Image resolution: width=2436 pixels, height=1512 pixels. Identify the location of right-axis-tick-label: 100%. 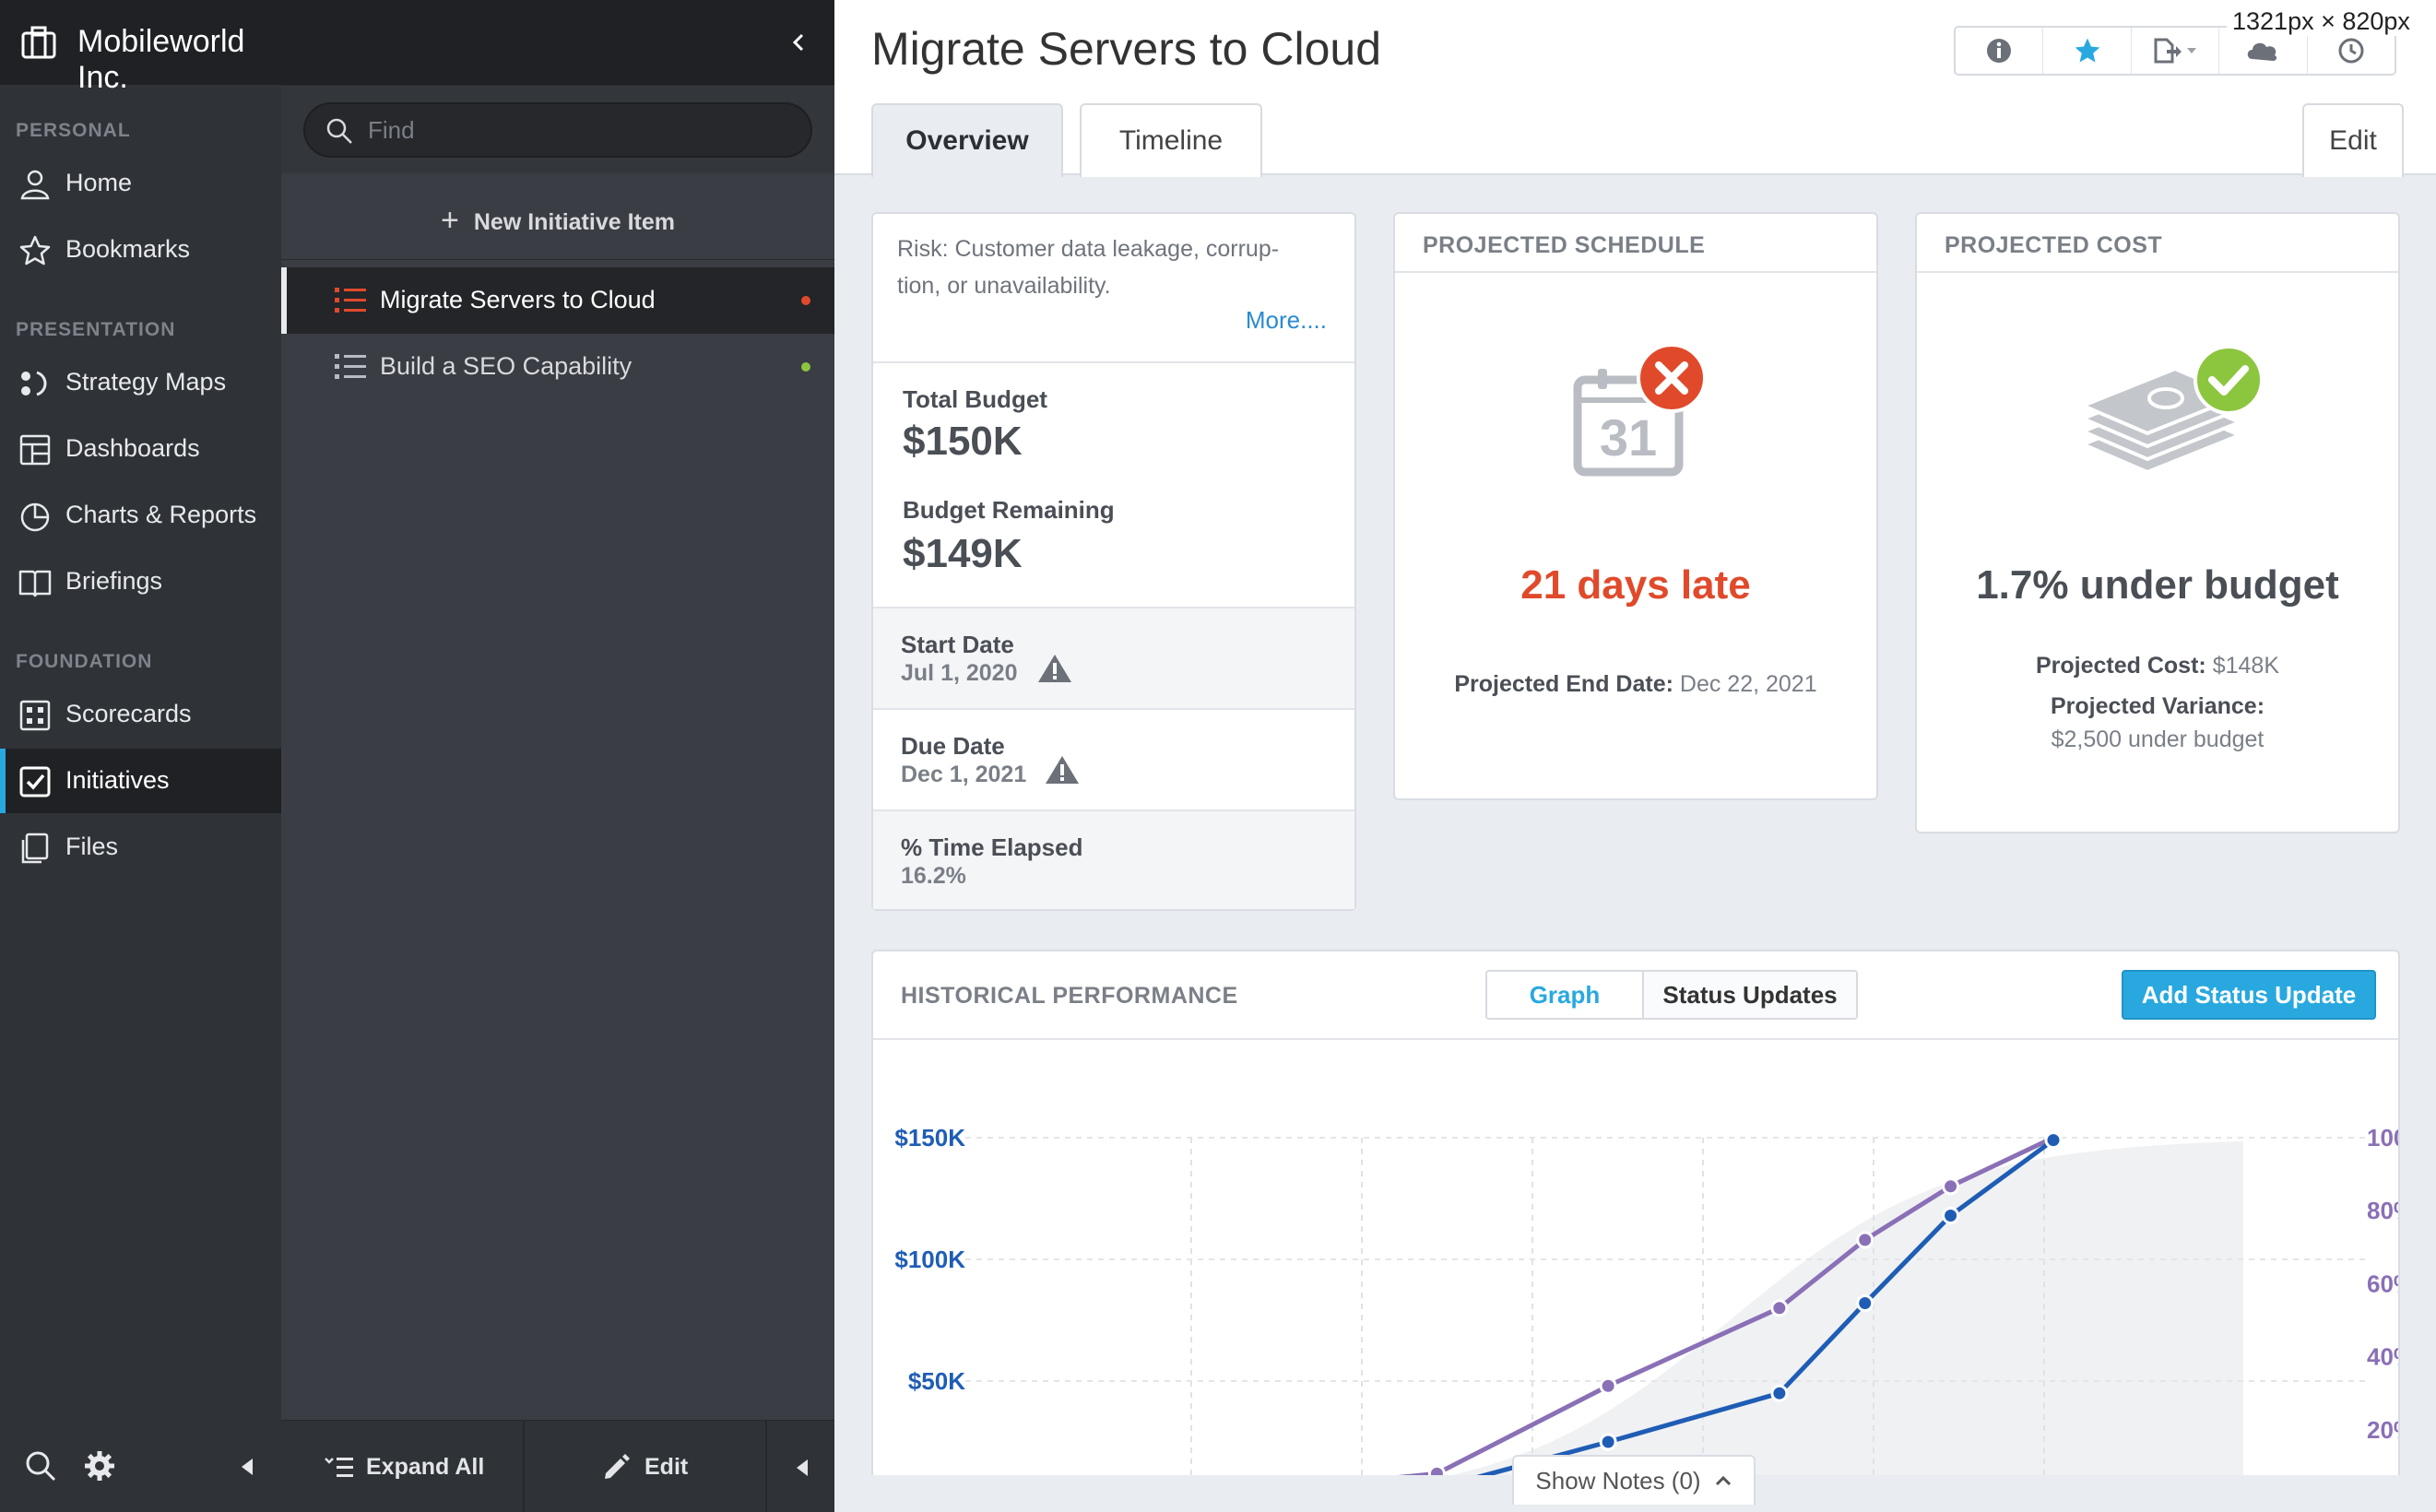
(2382, 1138).